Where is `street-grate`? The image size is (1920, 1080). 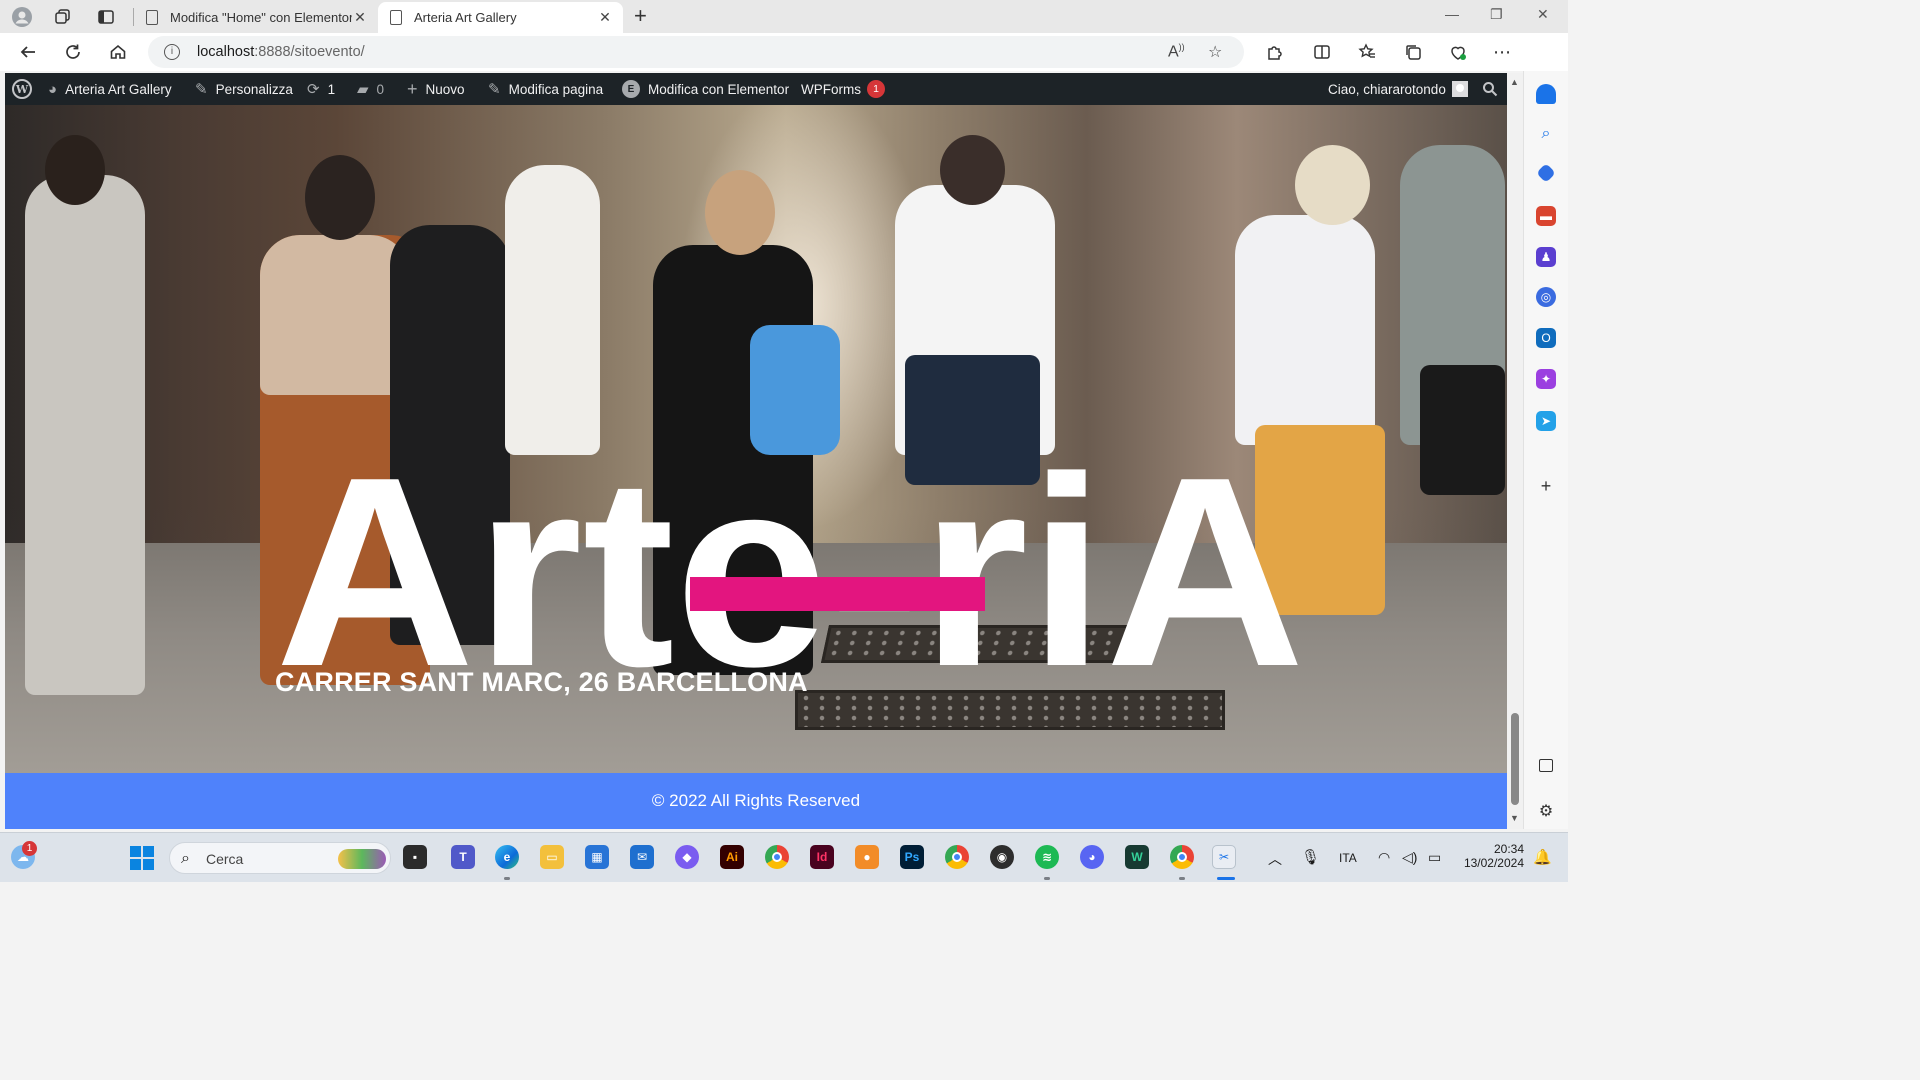
street-grate is located at coordinates (1010, 710).